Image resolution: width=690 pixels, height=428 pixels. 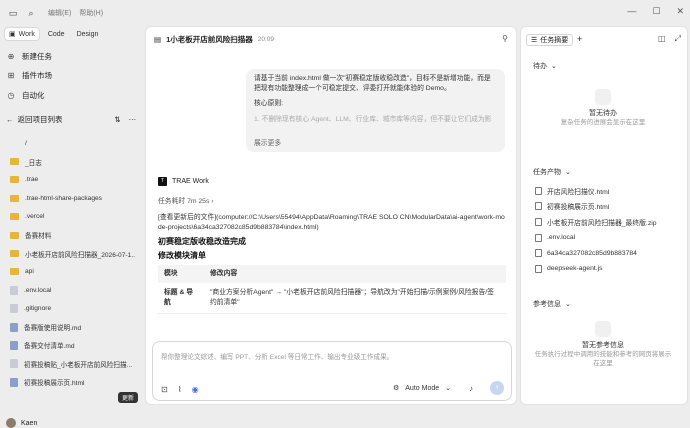 I want to click on tab-task-summary: ☰ 任务摘要, so click(x=550, y=40).